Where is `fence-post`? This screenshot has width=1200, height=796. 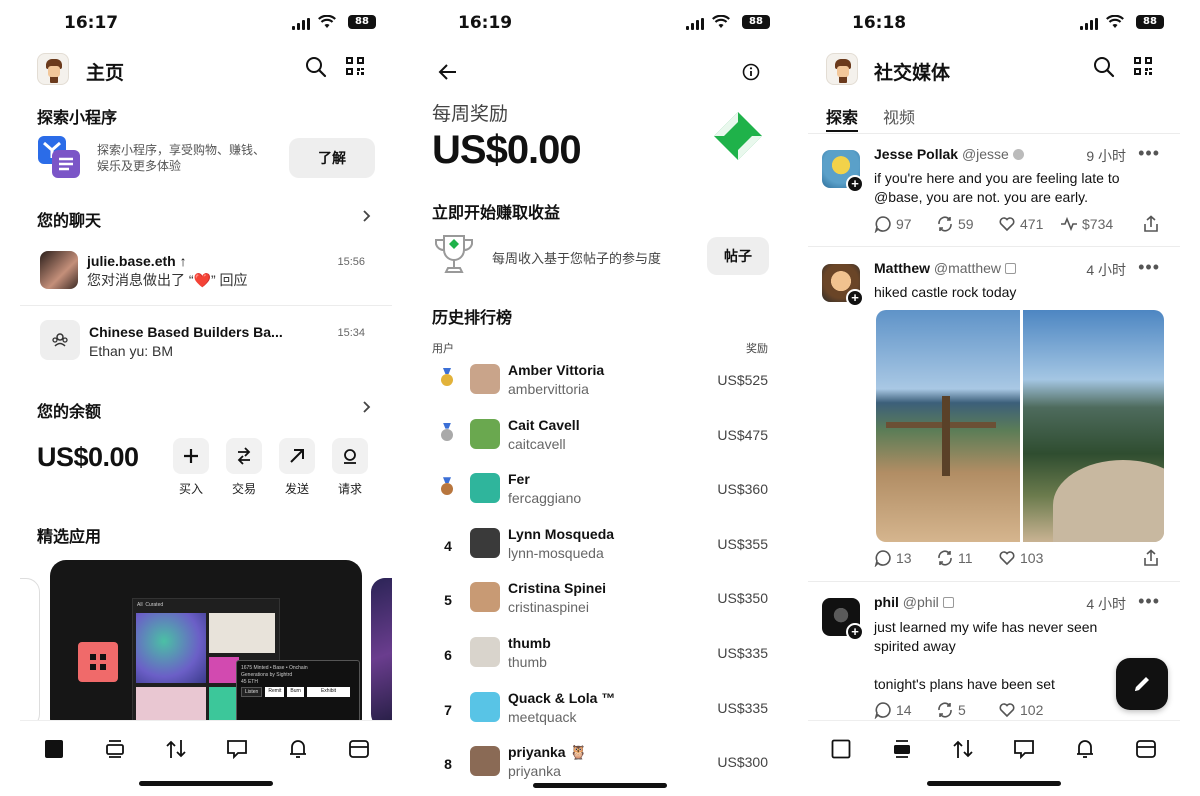 fence-post is located at coordinates (946, 436).